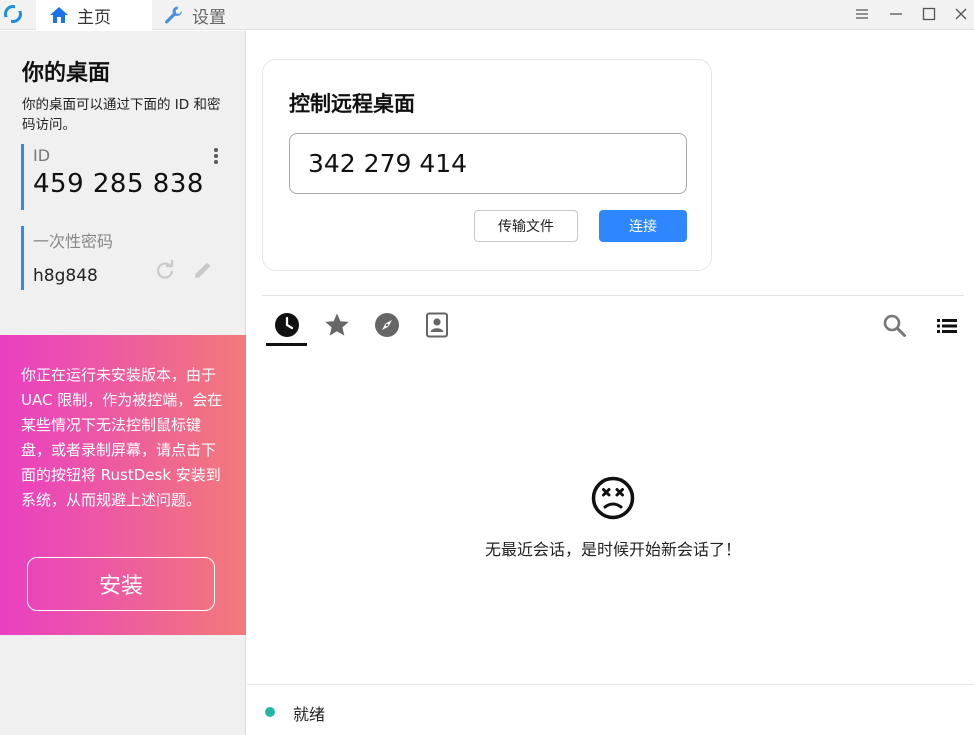  Describe the element at coordinates (894, 325) in the screenshot. I see `search-icon` at that location.